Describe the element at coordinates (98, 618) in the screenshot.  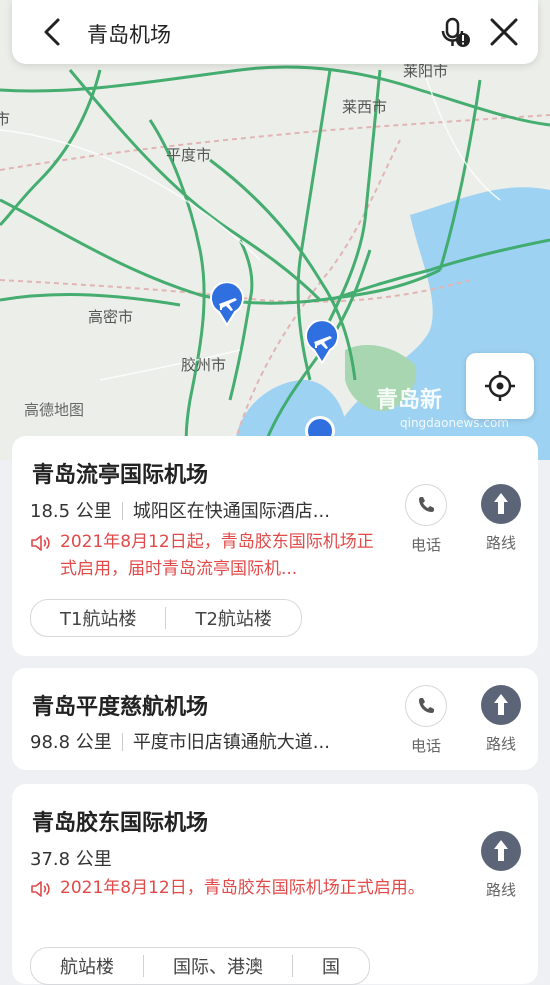
I see `tag-t1-terminal: T1航站楼` at that location.